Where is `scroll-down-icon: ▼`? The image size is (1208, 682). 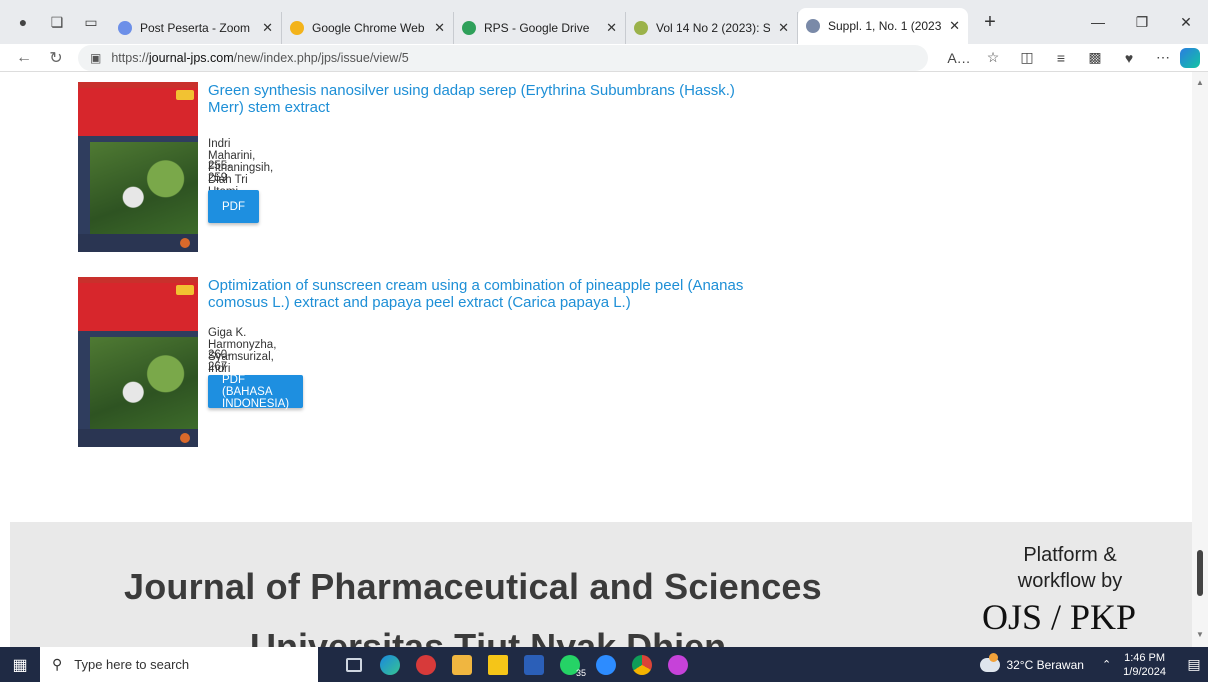 scroll-down-icon: ▼ is located at coordinates (1200, 634).